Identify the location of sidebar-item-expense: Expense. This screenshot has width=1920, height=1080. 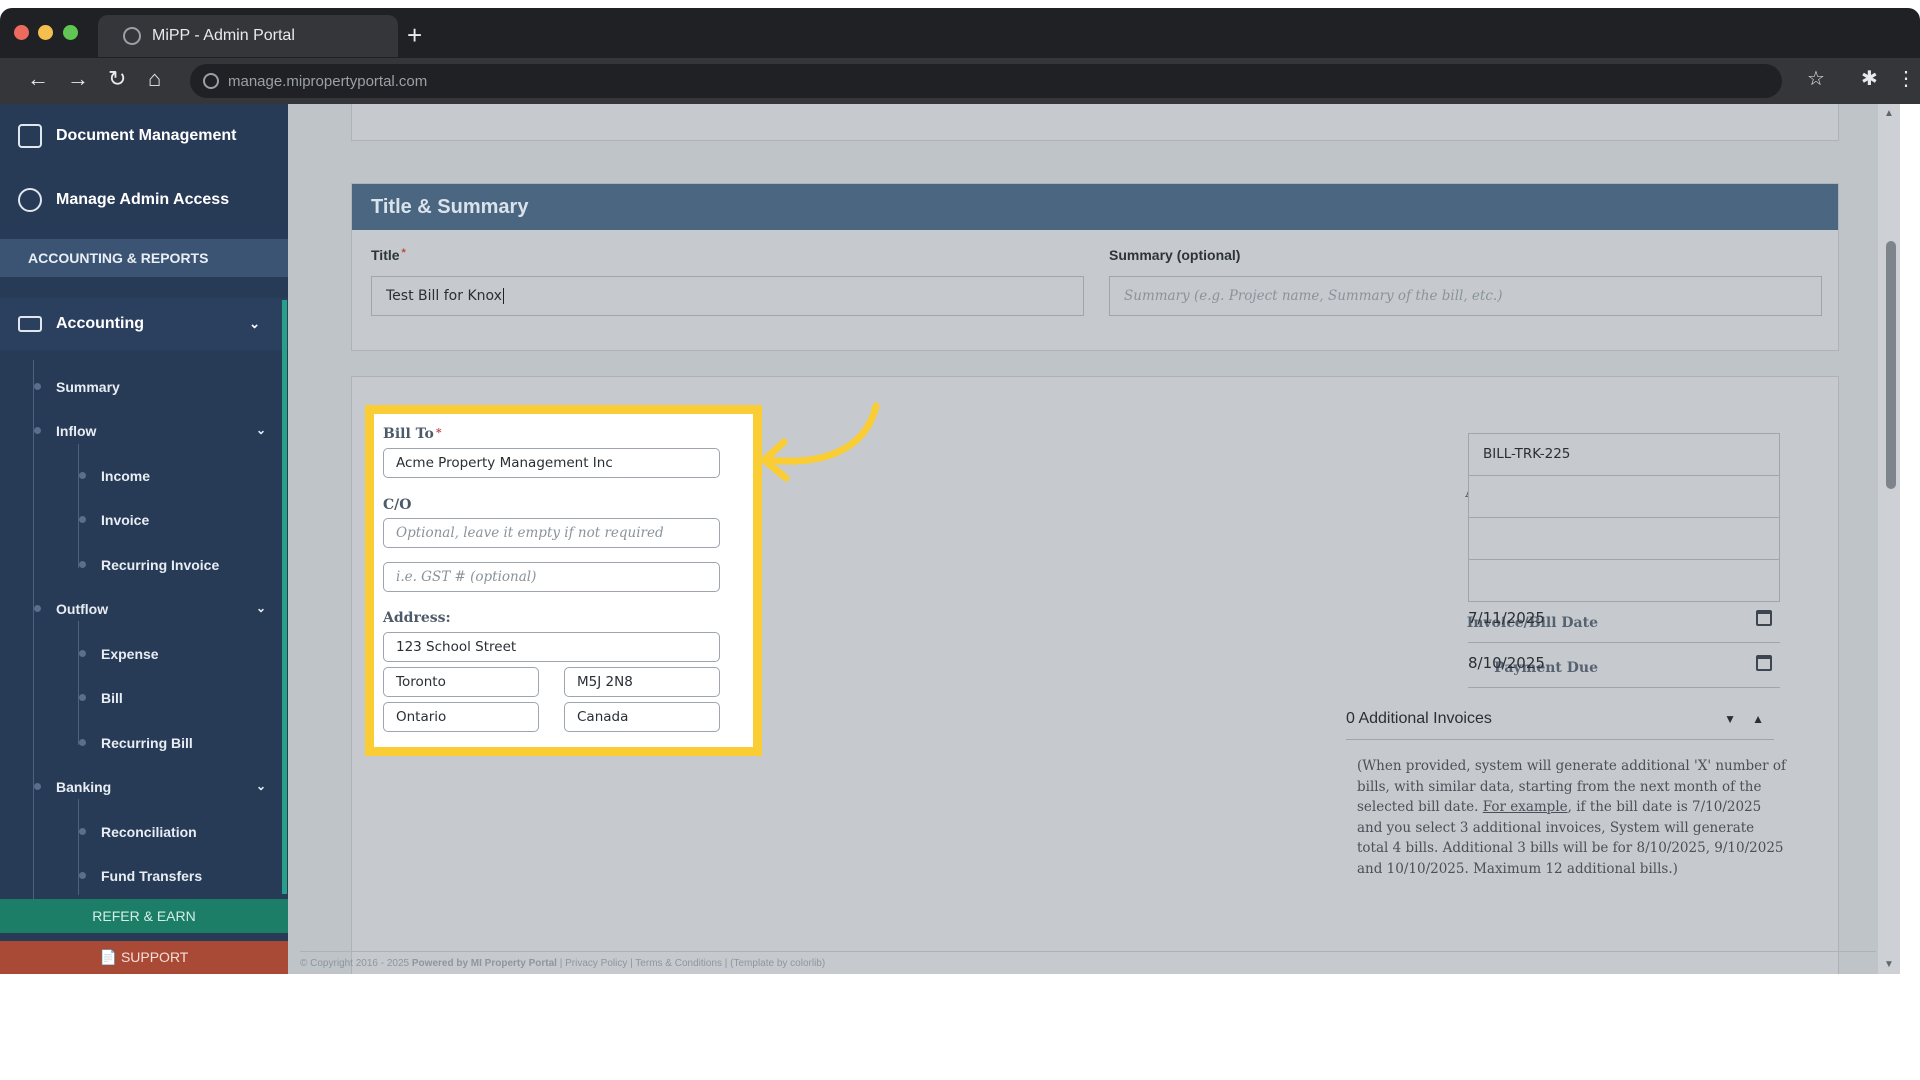
(119, 654).